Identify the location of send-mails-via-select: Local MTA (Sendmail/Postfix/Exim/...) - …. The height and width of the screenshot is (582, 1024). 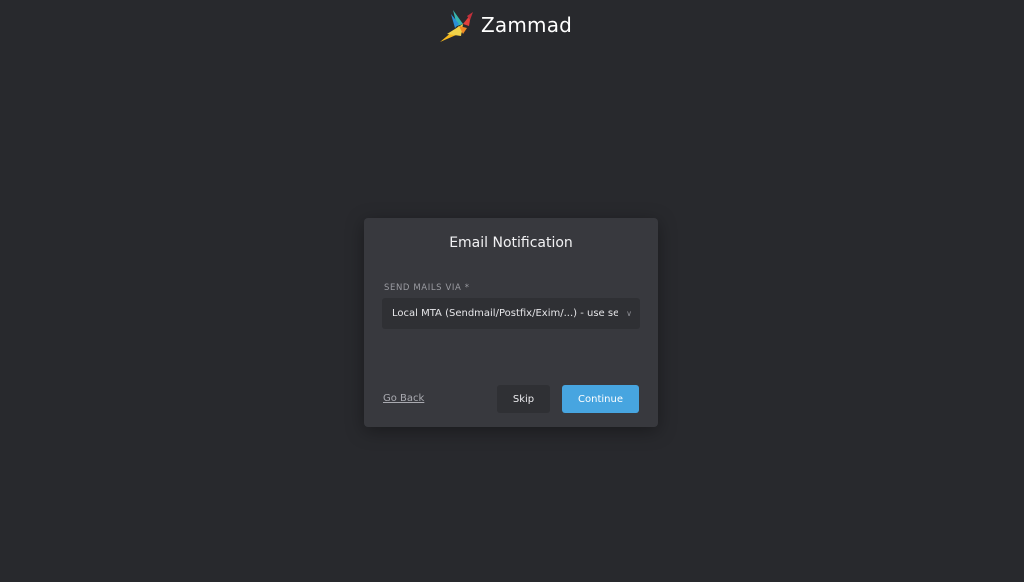
(511, 313).